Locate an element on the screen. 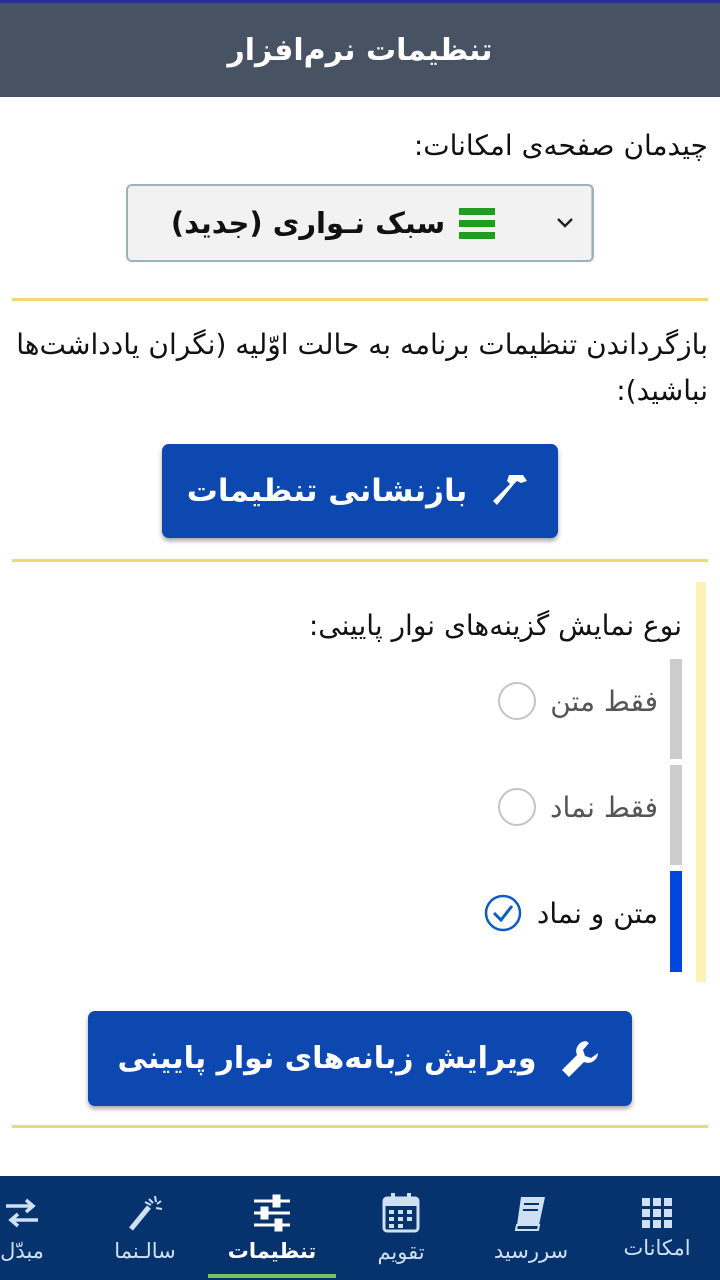  active-tab-indicator is located at coordinates (272, 1276).